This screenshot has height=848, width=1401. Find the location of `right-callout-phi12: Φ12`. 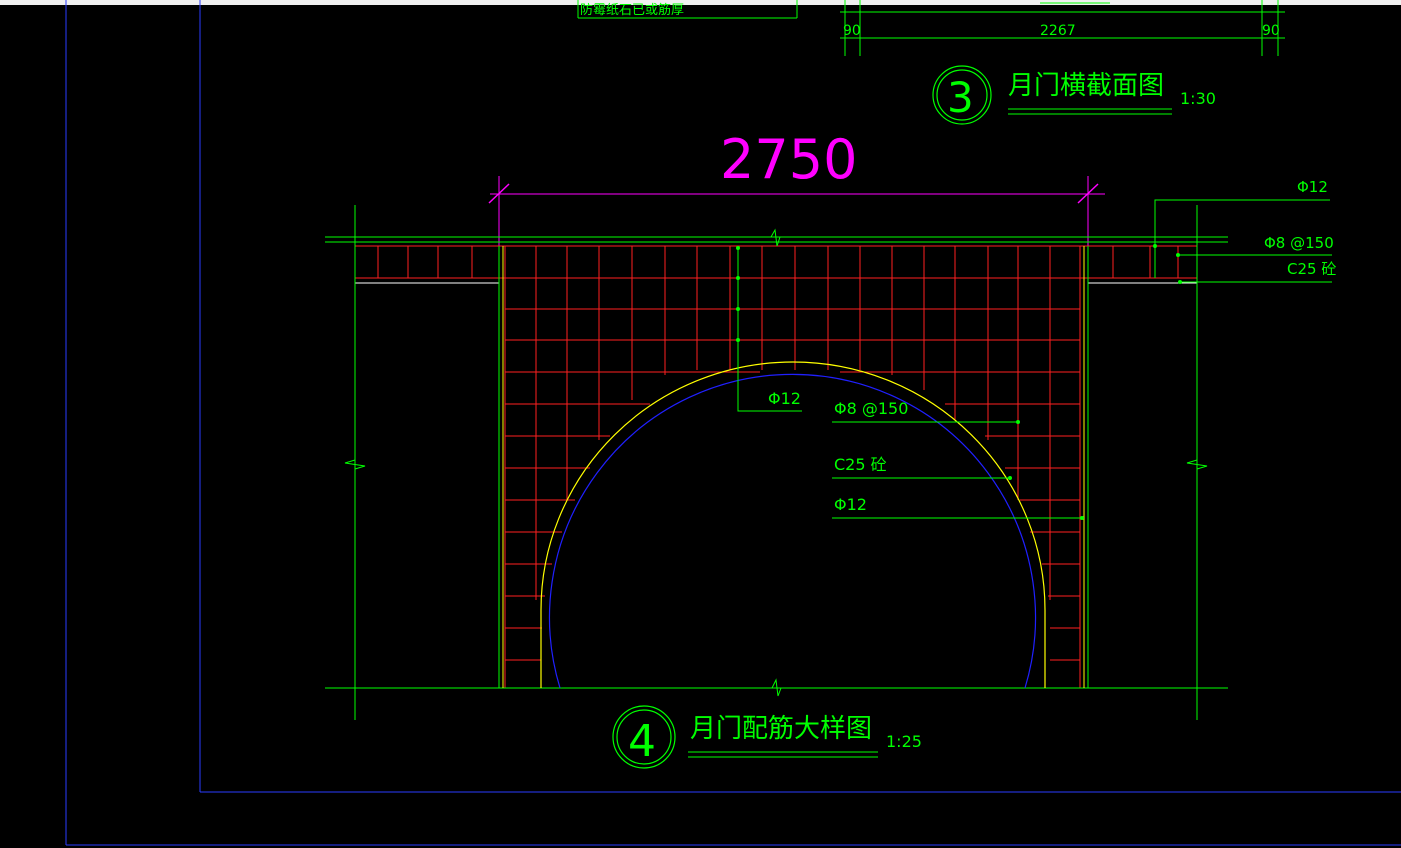

right-callout-phi12: Φ12 is located at coordinates (1312, 187).